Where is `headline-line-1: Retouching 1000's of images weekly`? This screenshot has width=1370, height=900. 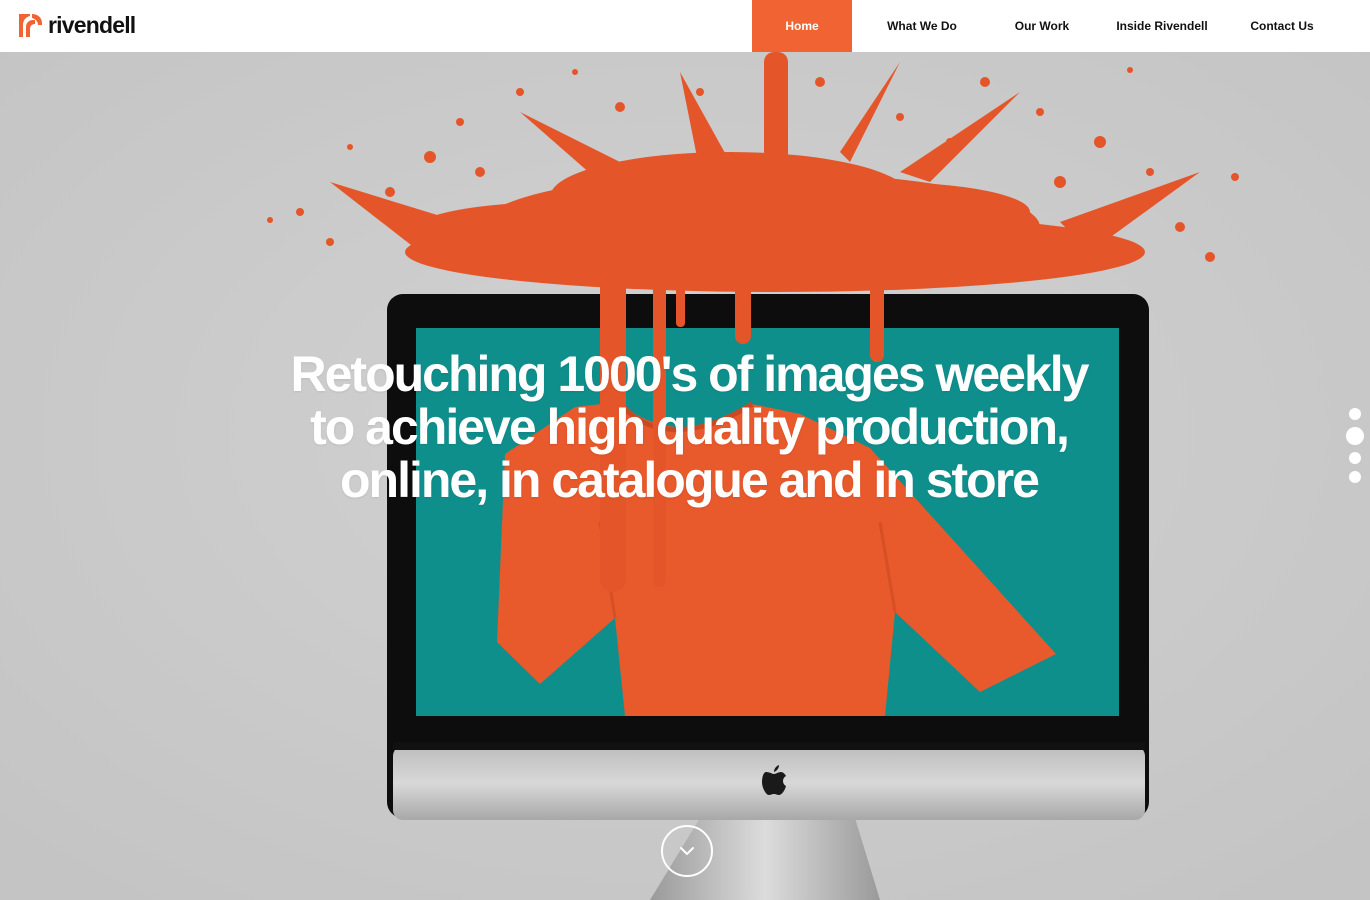
headline-line-1: Retouching 1000's of images weekly is located at coordinates (690, 374).